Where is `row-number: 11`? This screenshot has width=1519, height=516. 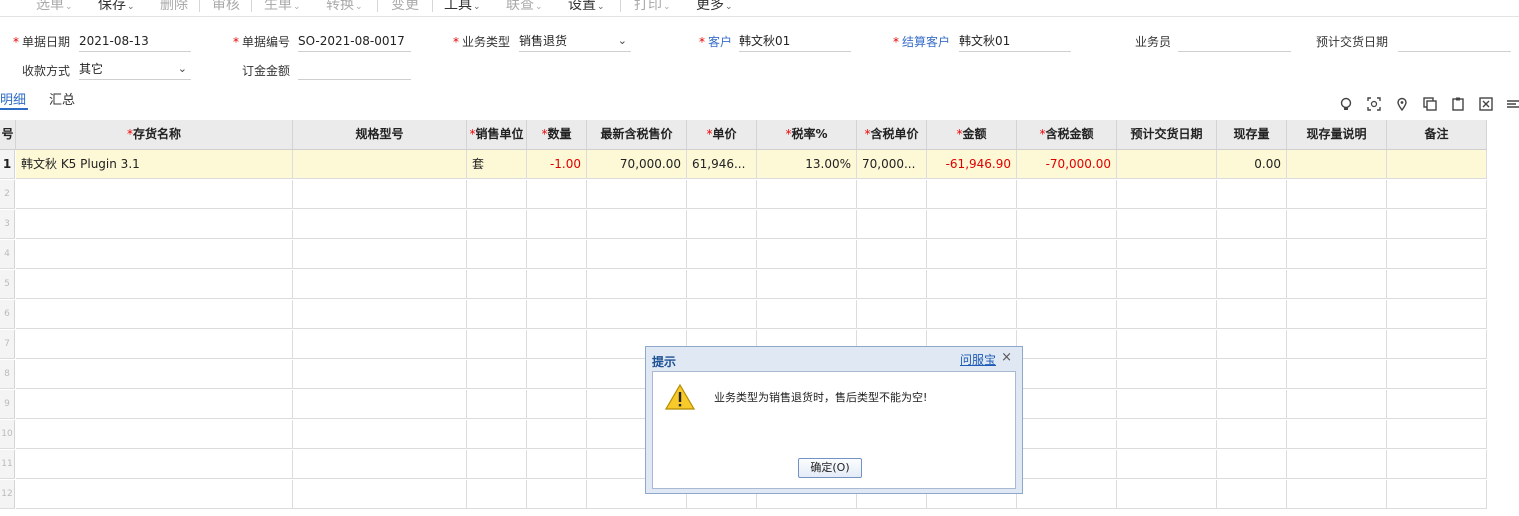
row-number: 11 is located at coordinates (7, 464).